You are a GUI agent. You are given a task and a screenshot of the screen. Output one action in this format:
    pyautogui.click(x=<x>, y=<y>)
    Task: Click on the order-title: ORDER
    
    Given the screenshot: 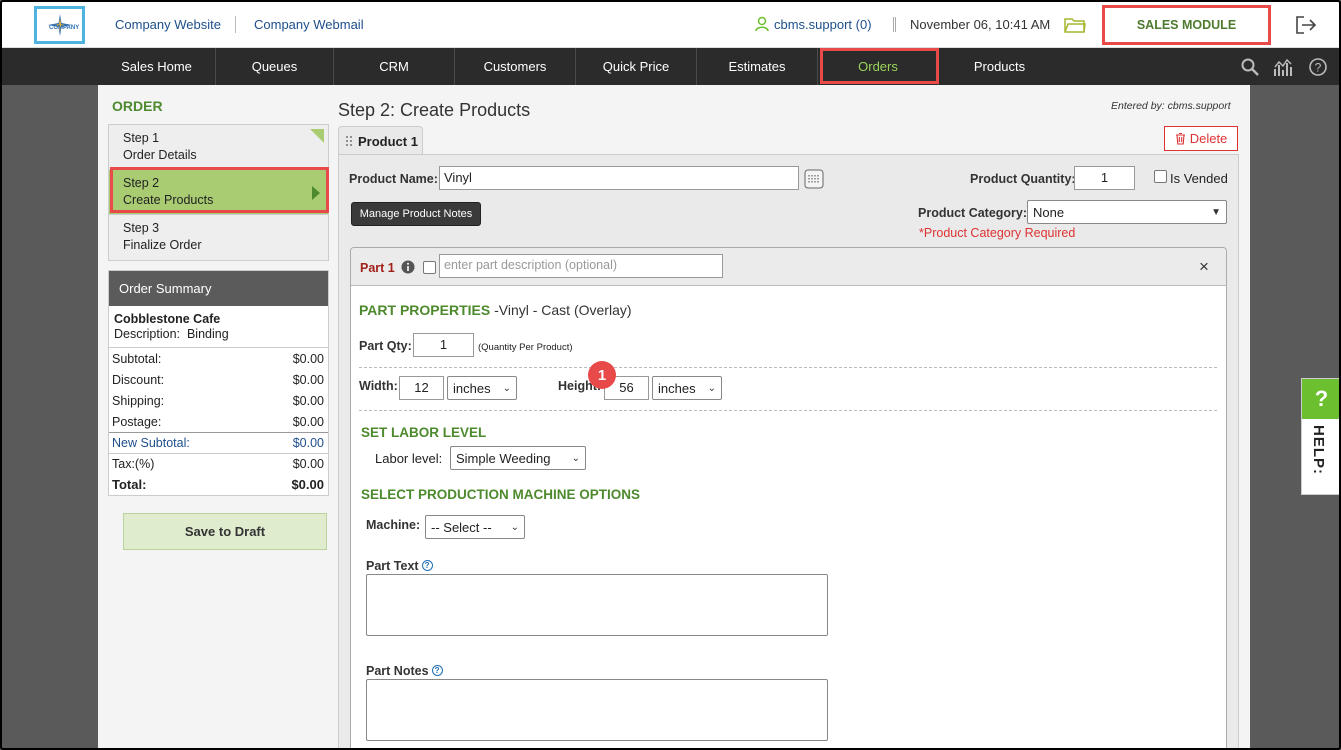 What is the action you would take?
    pyautogui.click(x=137, y=106)
    